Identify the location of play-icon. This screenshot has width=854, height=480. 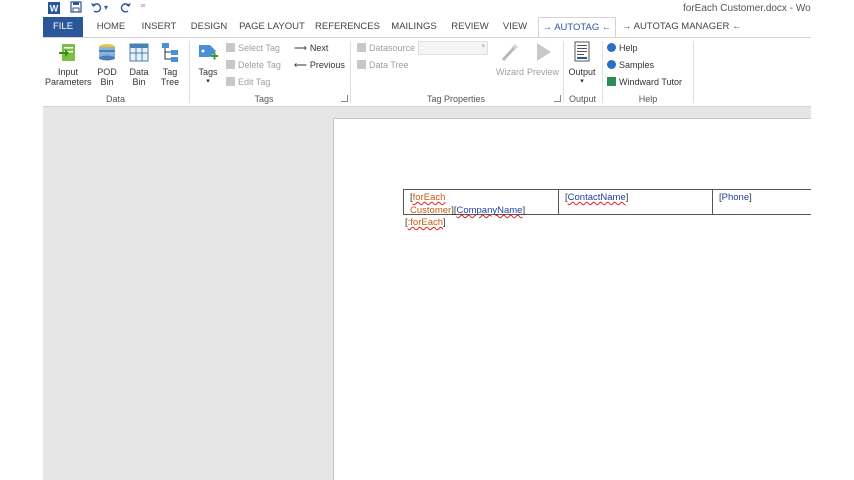
(543, 52).